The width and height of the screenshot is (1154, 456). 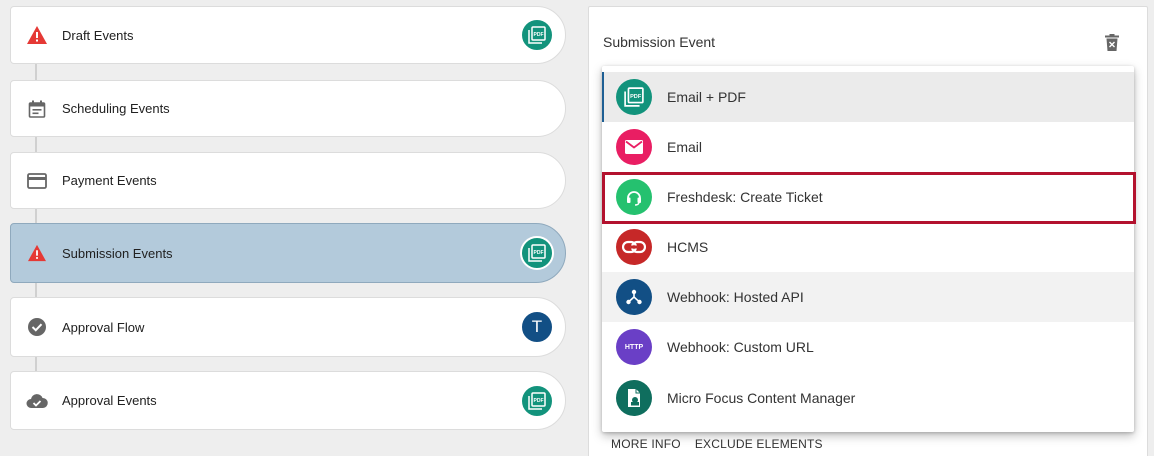 I want to click on dropdown-item-label: Email, so click(x=685, y=147).